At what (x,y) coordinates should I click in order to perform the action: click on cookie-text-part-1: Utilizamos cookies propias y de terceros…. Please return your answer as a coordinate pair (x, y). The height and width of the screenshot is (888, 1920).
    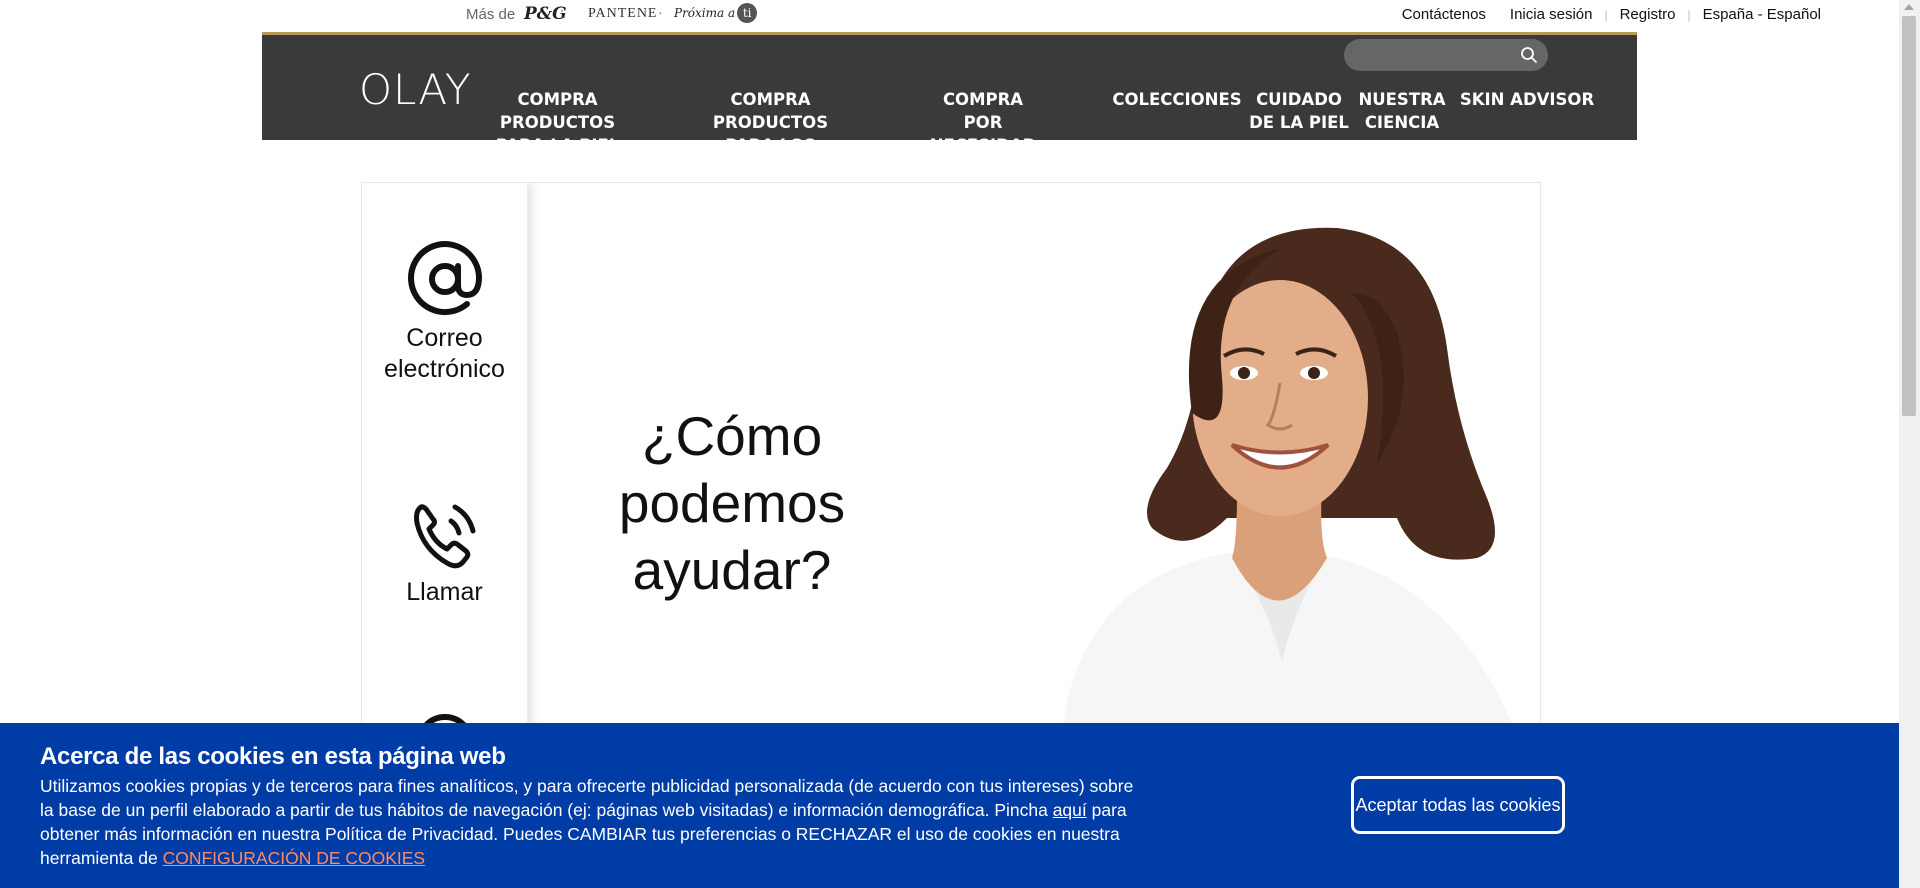
    Looking at the image, I should click on (587, 798).